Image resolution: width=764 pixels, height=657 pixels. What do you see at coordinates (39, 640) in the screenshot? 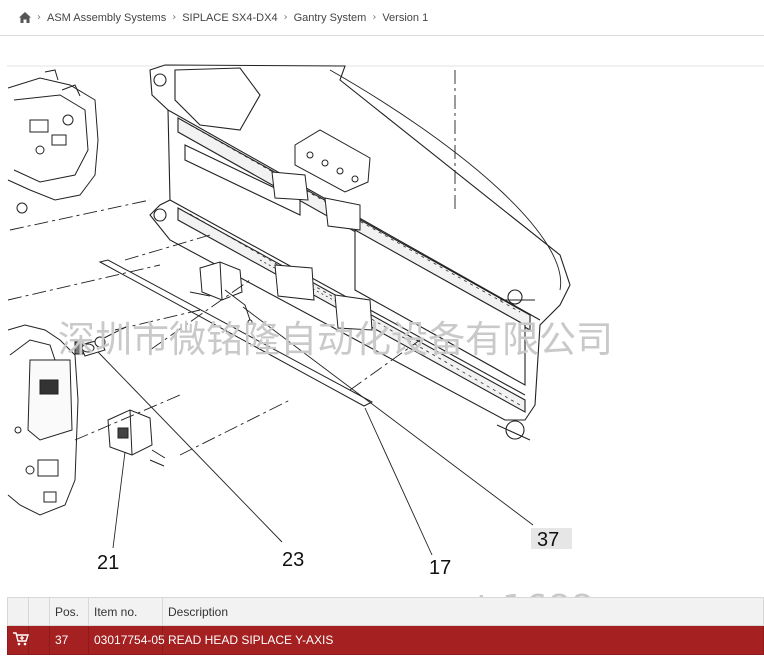
I see `row-select-cell` at bounding box center [39, 640].